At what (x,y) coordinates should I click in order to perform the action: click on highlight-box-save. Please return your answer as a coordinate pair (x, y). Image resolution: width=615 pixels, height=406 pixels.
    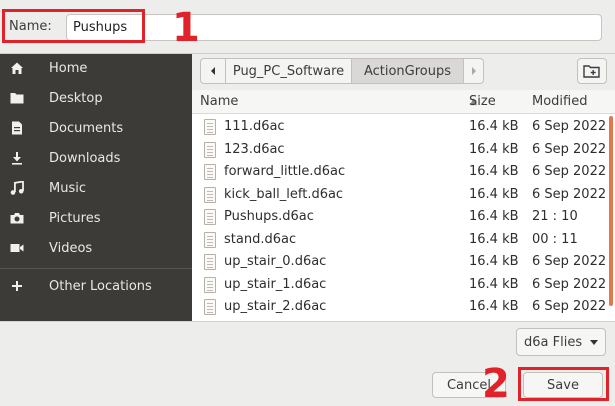
    Looking at the image, I should click on (563, 384).